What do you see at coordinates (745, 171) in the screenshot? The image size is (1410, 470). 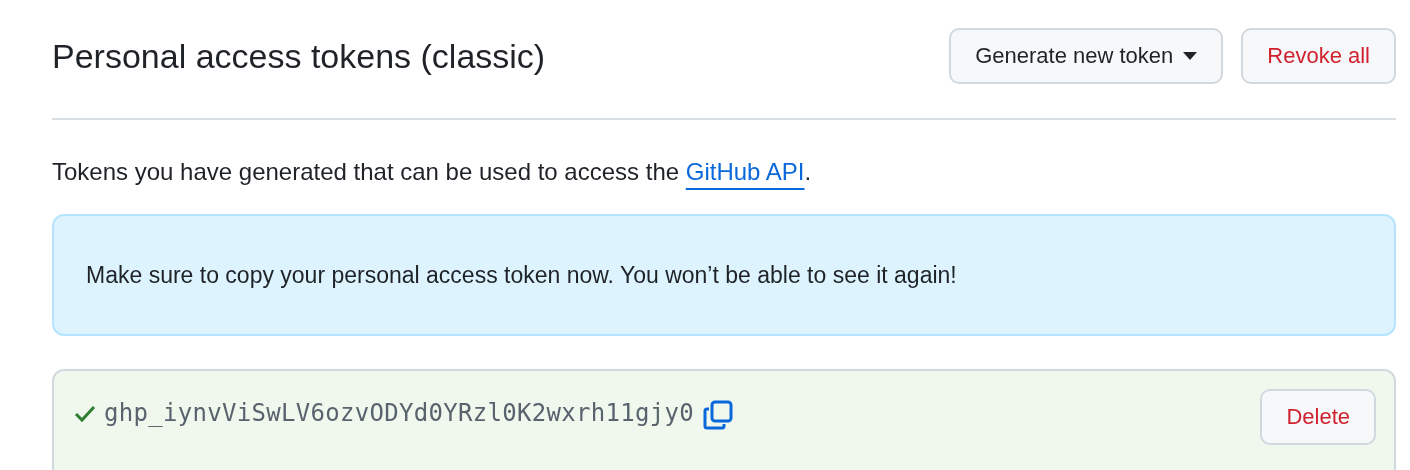 I see `api-link: GitHub API` at bounding box center [745, 171].